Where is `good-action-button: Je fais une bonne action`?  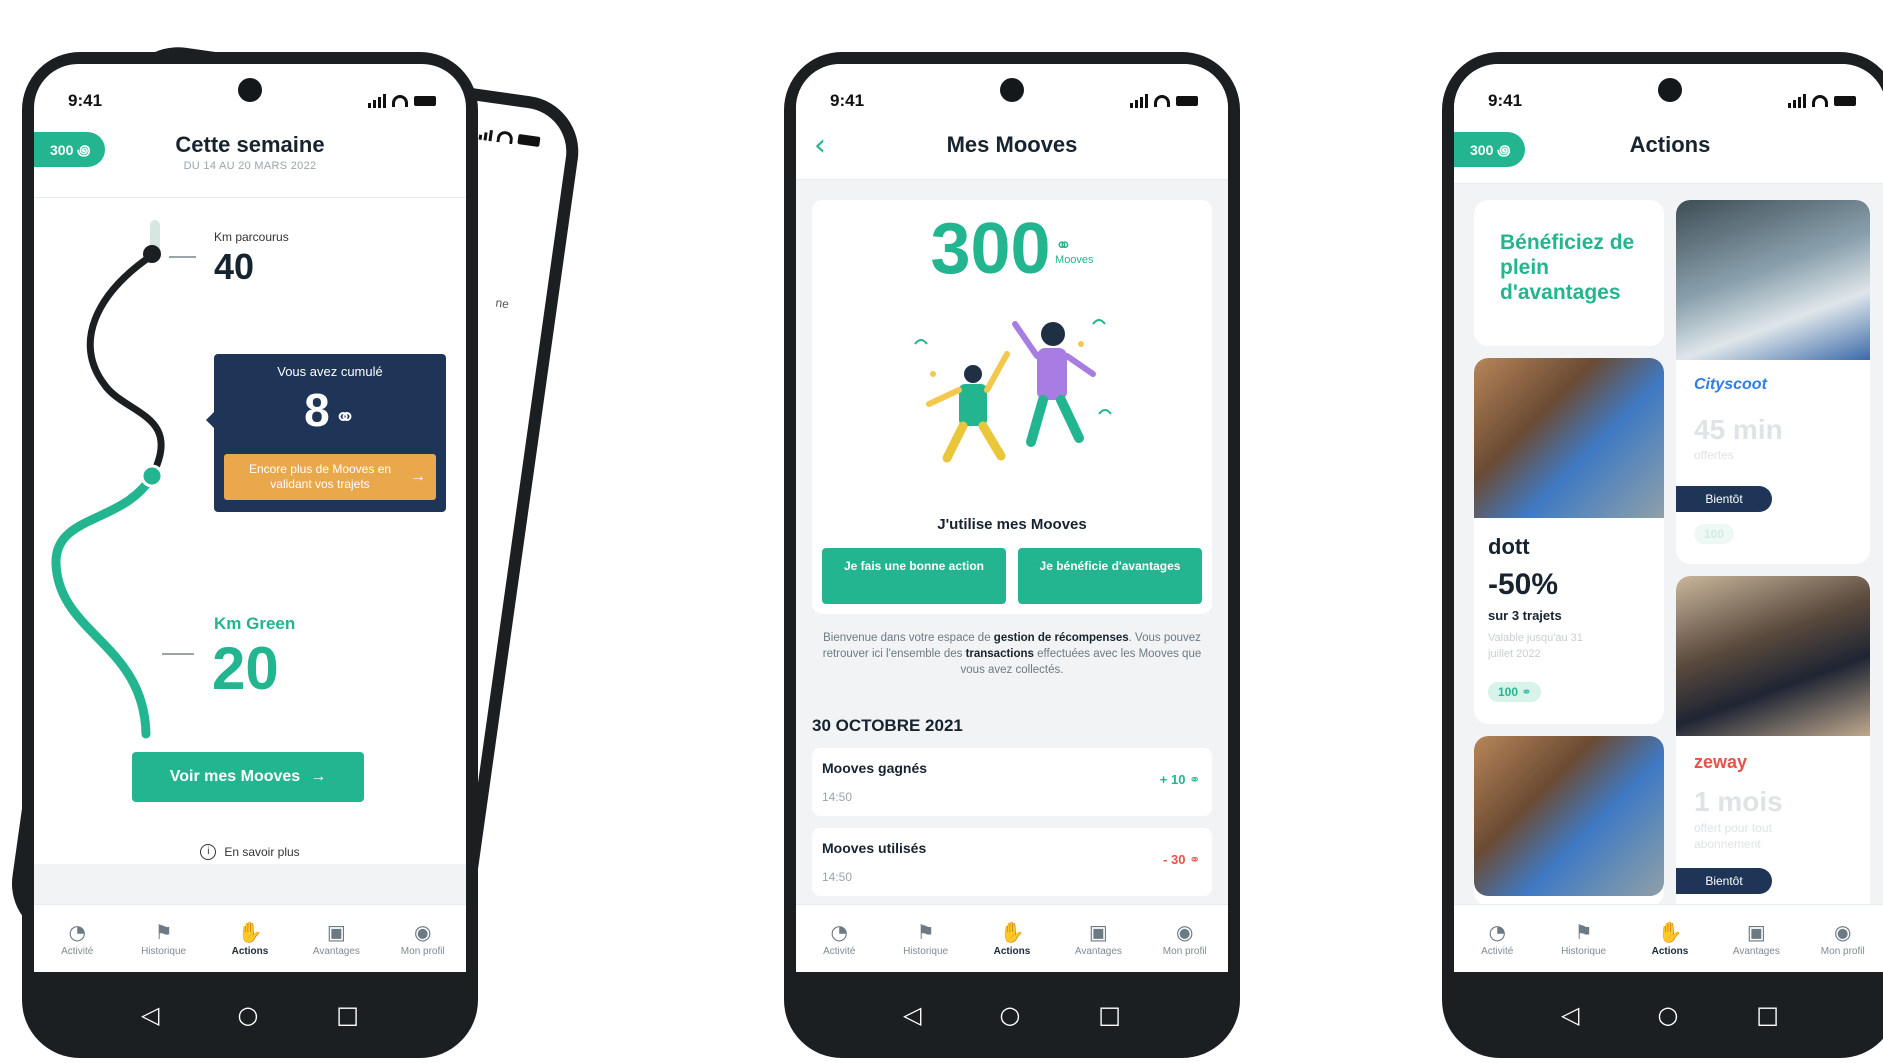 good-action-button: Je fais une bonne action is located at coordinates (914, 576).